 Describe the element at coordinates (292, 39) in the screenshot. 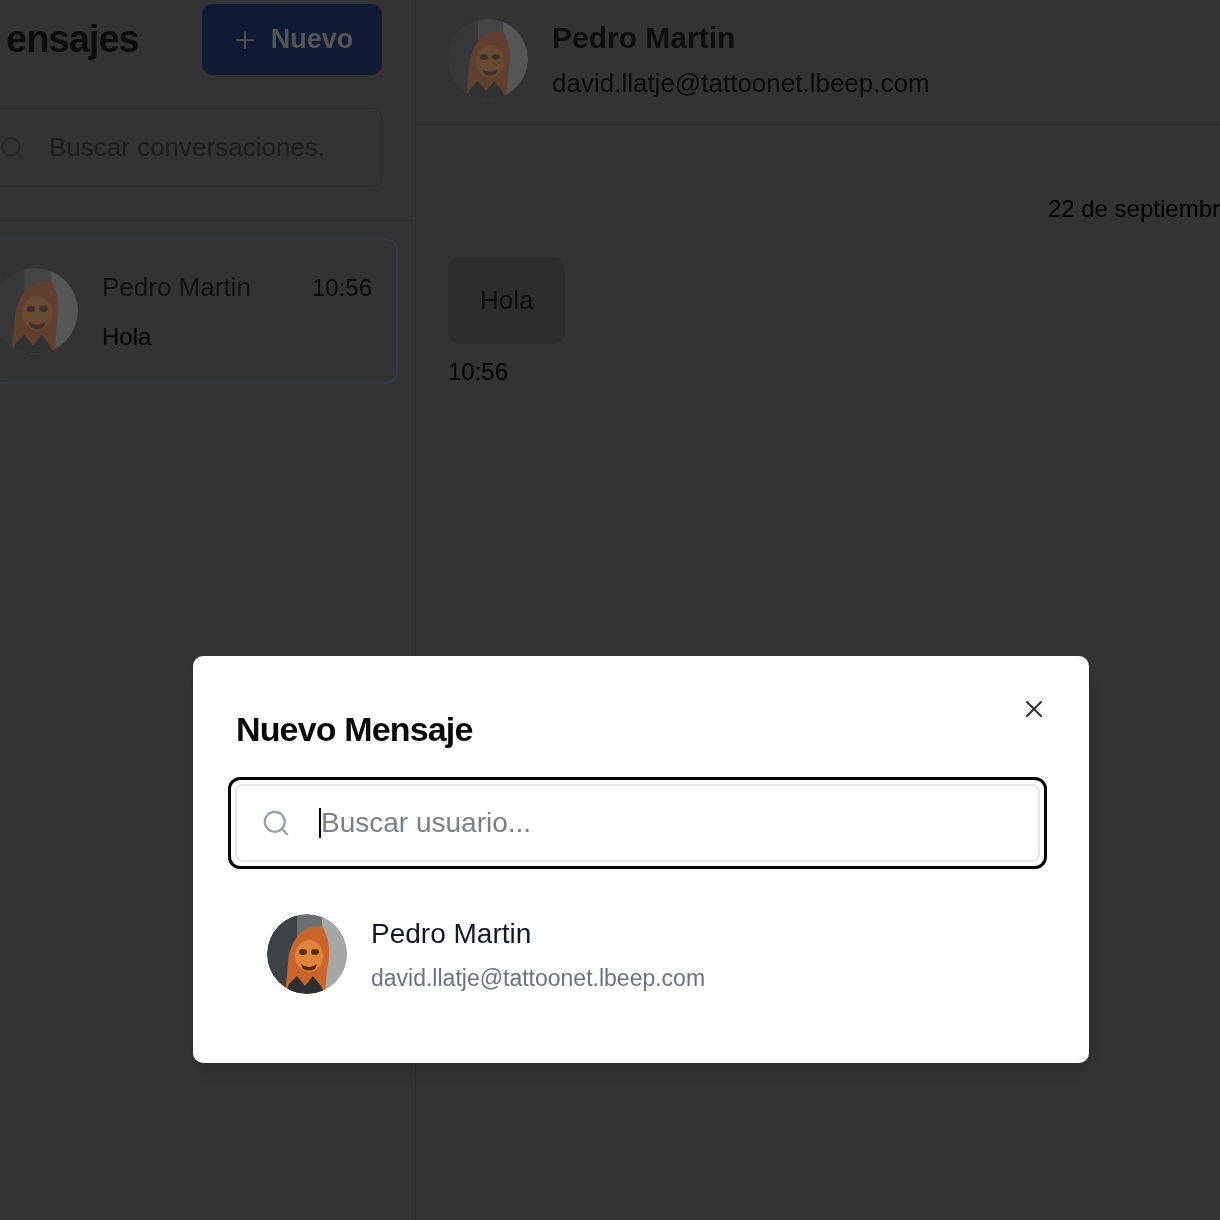

I see `new-button: Nuevo` at that location.